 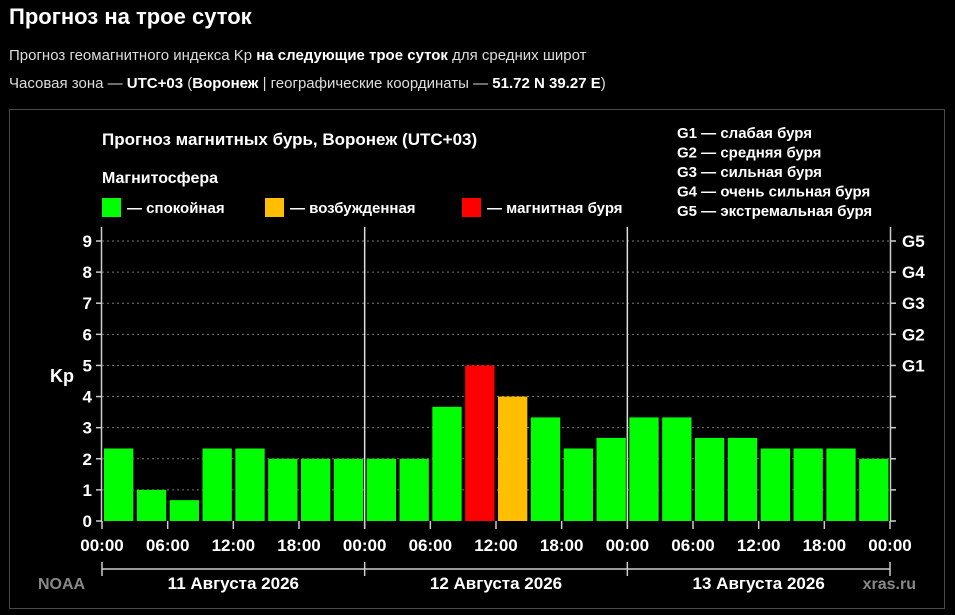 I want to click on y-tick-label: 9, so click(x=87, y=241).